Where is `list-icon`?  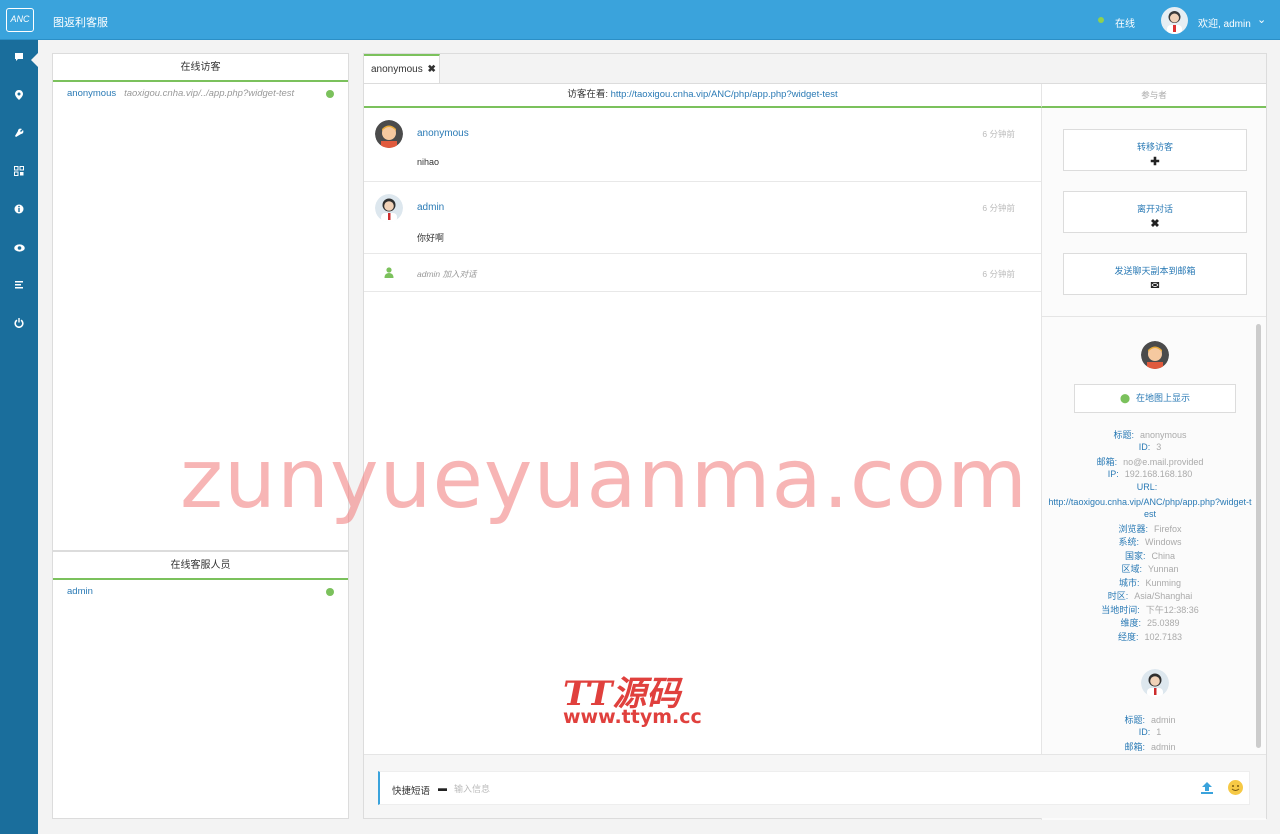
list-icon is located at coordinates (19, 288).